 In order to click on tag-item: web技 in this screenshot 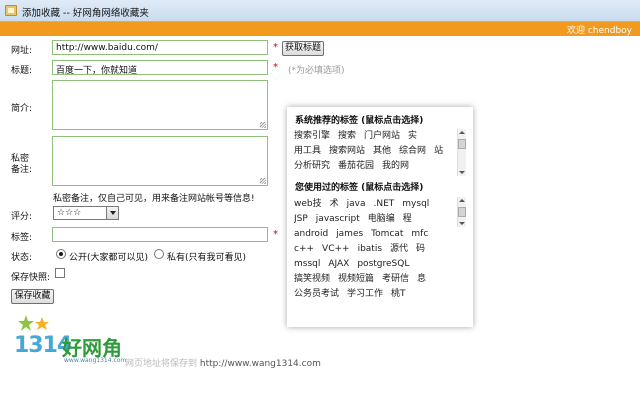, I will do `click(308, 204)`.